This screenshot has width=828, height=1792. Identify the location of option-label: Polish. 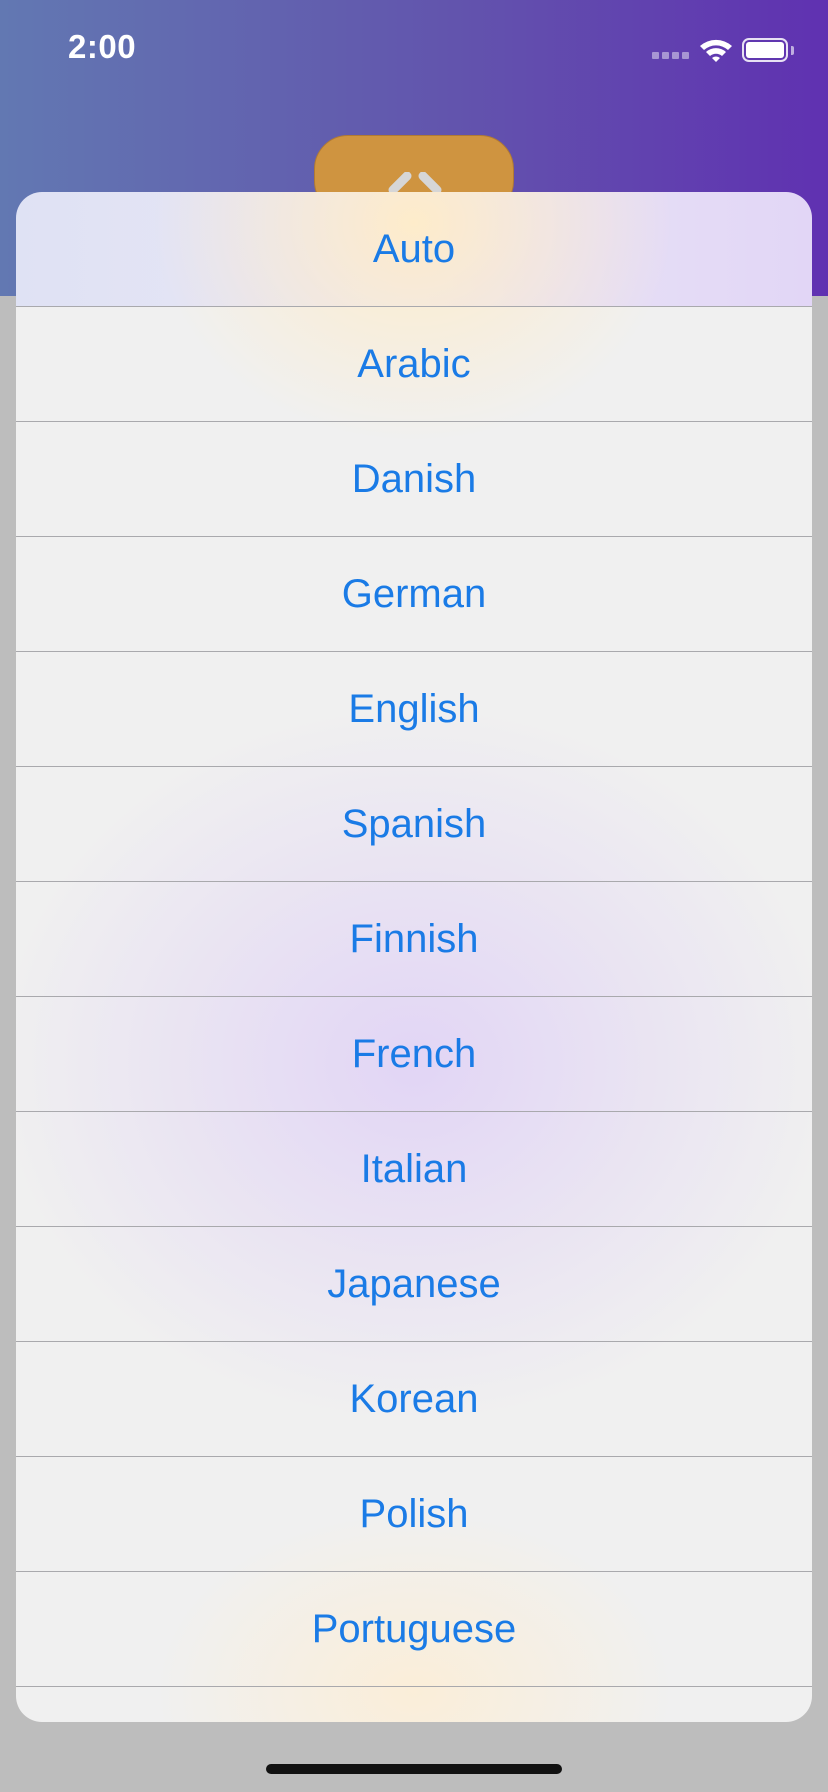
(414, 1513).